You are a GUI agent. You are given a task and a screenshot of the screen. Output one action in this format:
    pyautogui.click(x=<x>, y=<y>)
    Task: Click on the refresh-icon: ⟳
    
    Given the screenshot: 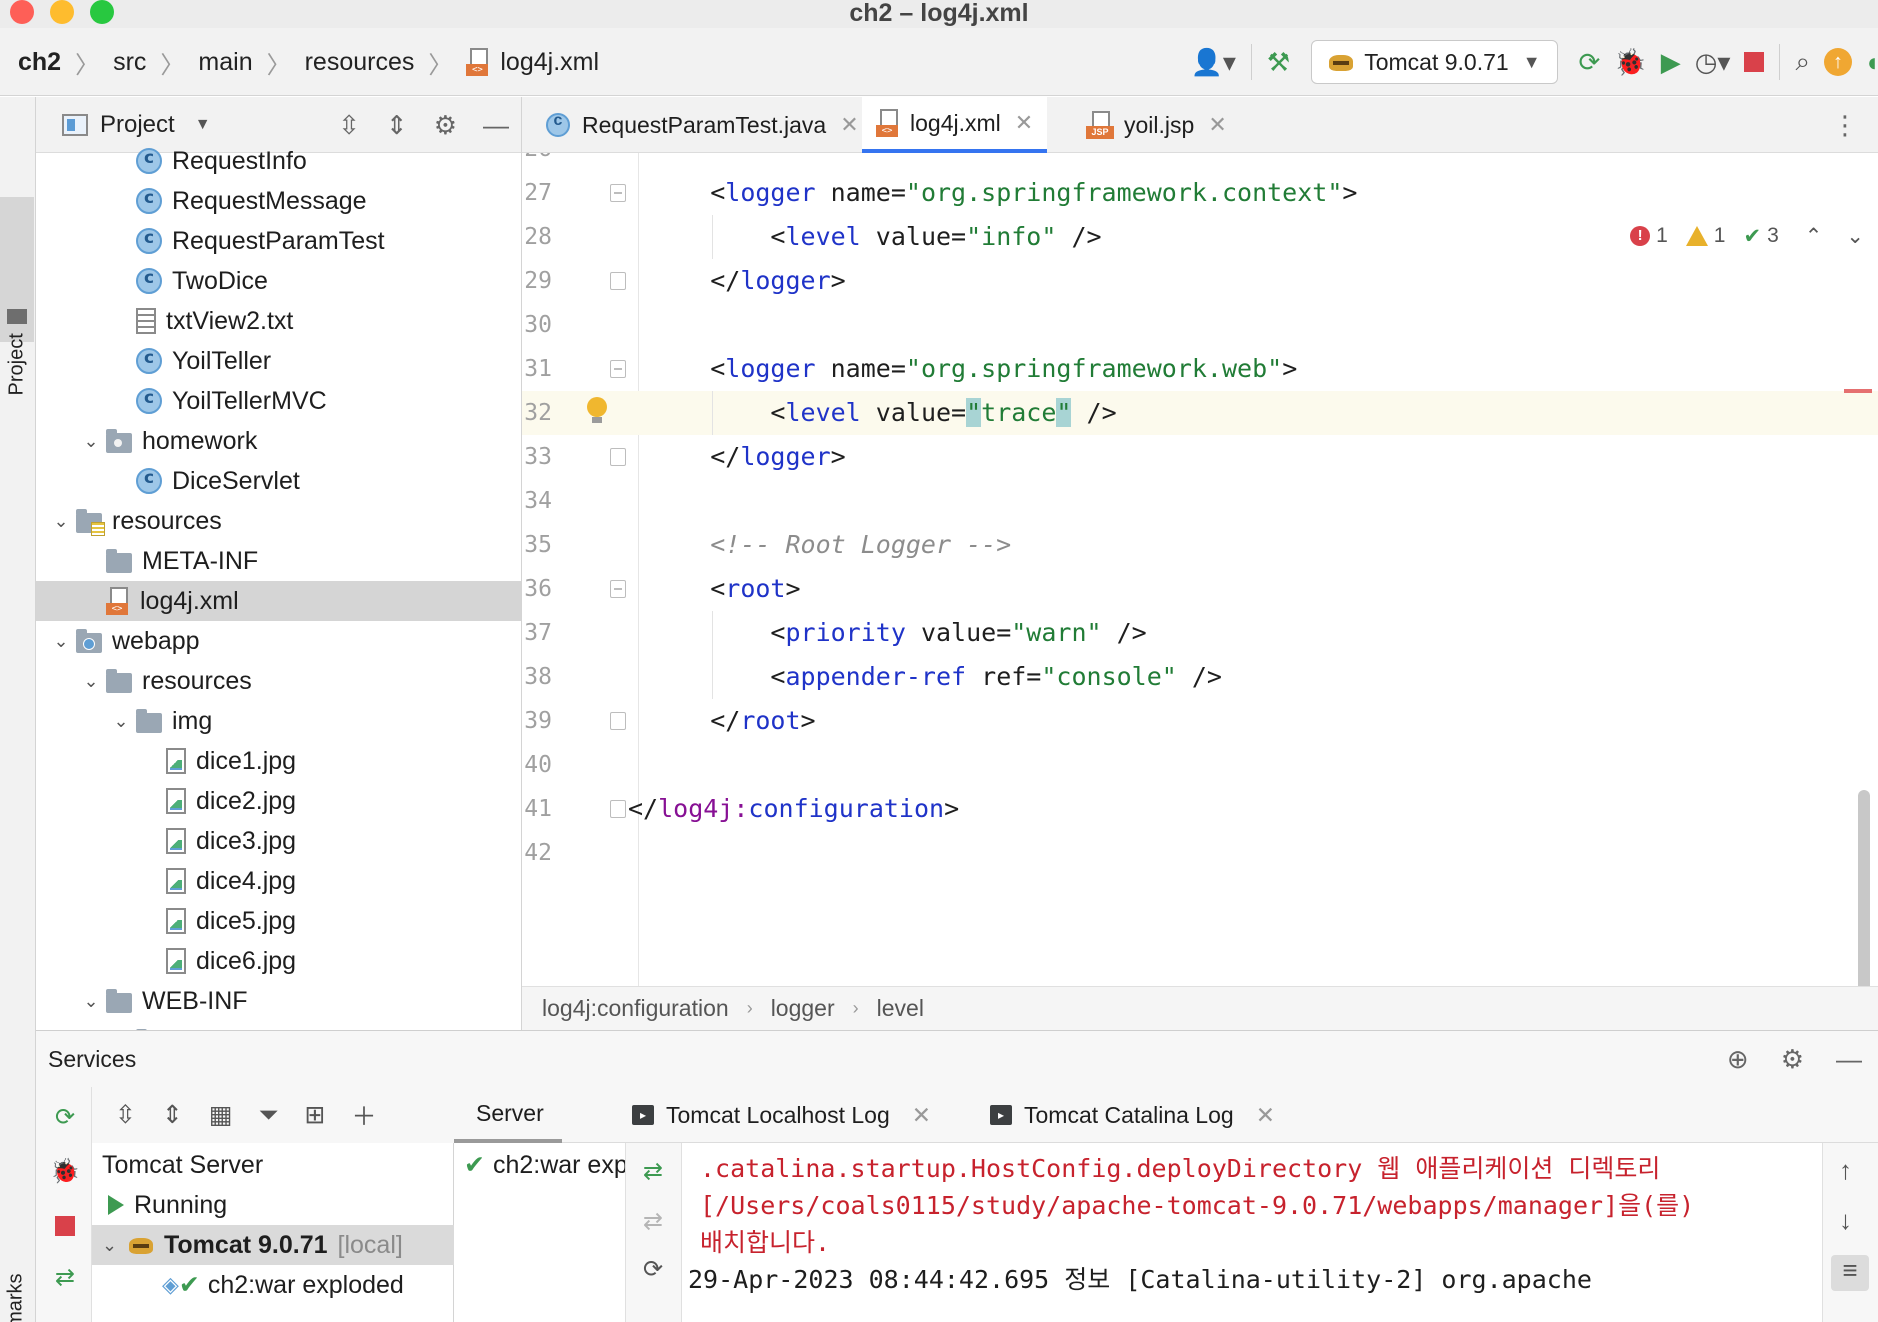 What is the action you would take?
    pyautogui.click(x=653, y=1270)
    